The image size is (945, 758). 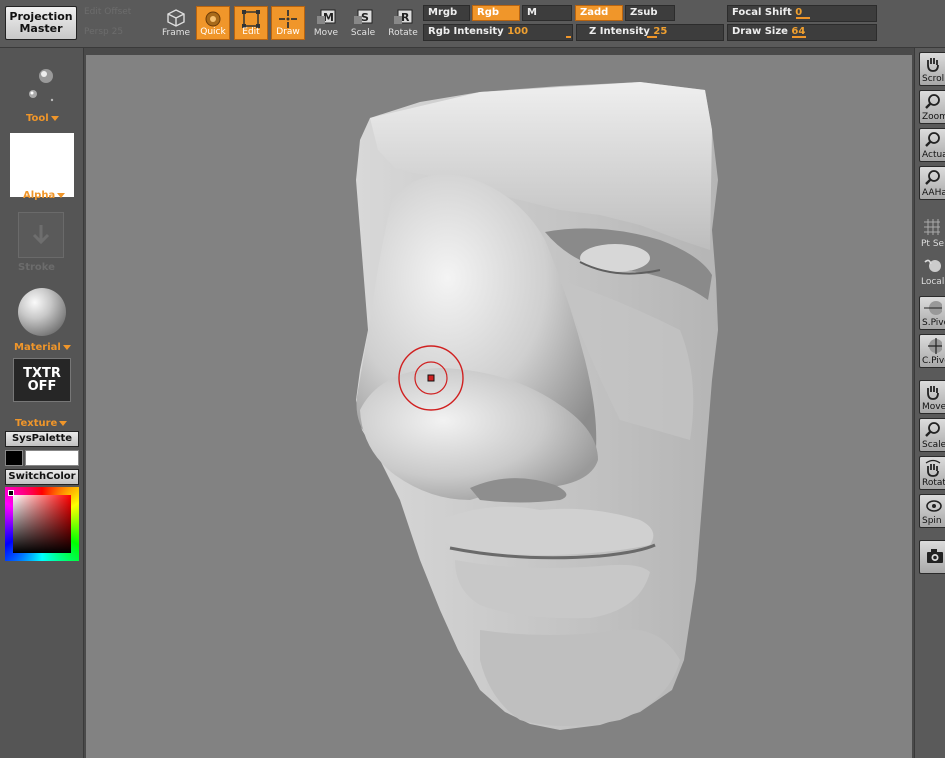 I want to click on actual-button: Actual, so click(x=932, y=145).